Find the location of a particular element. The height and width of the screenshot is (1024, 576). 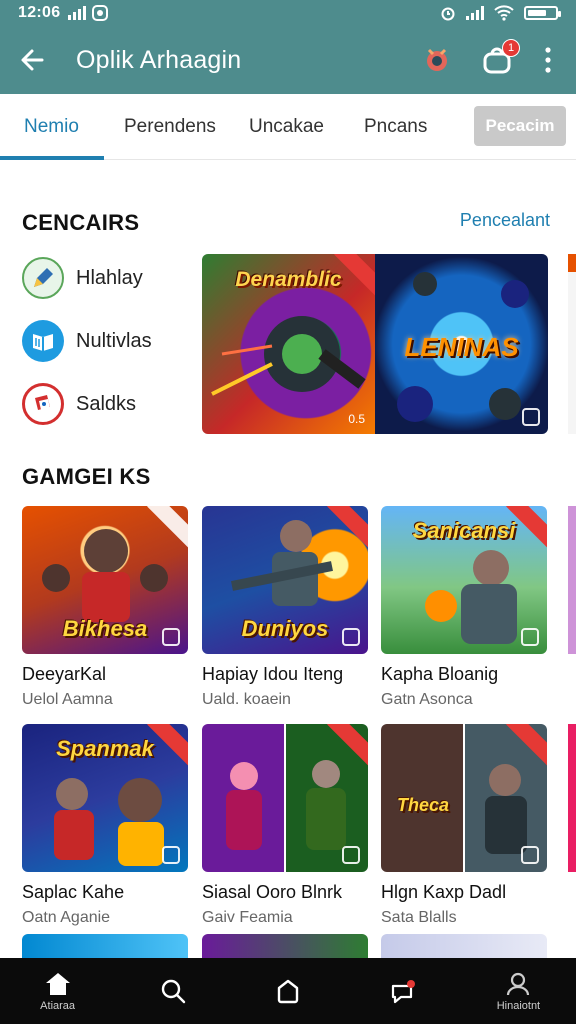

game-thumbnail: Theca is located at coordinates (464, 798).